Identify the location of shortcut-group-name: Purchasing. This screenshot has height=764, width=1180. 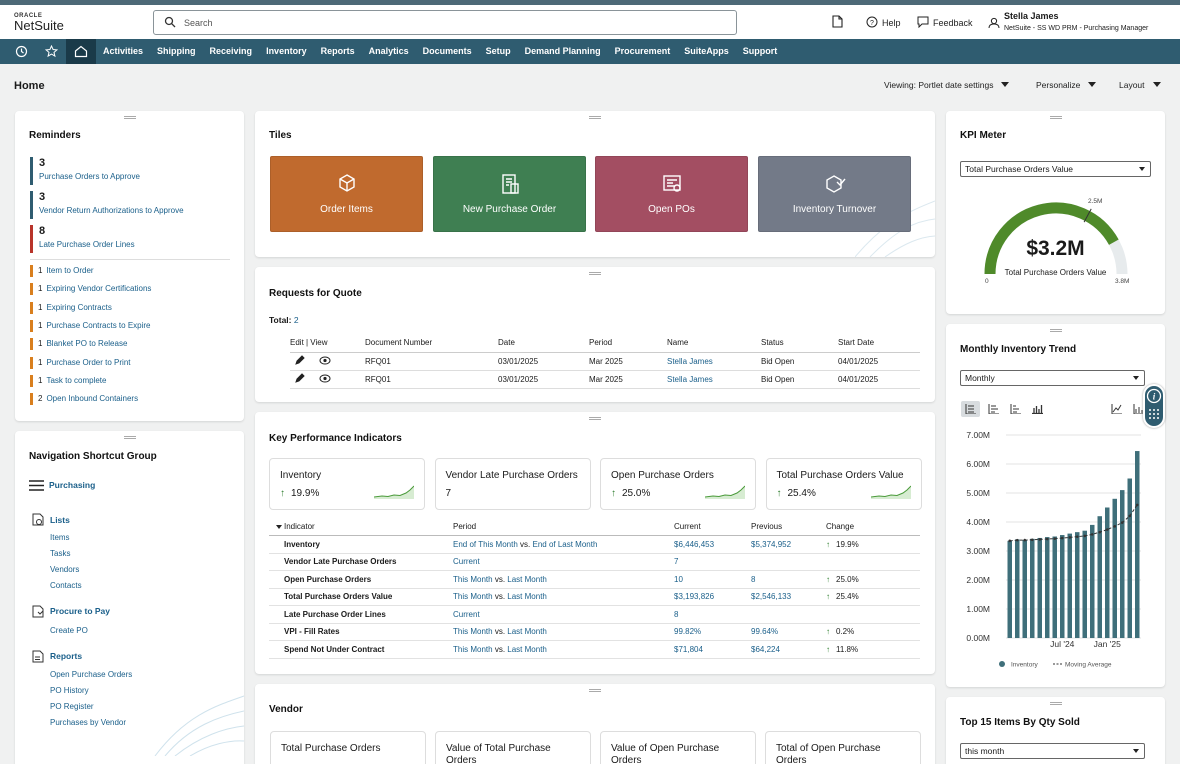
(72, 485).